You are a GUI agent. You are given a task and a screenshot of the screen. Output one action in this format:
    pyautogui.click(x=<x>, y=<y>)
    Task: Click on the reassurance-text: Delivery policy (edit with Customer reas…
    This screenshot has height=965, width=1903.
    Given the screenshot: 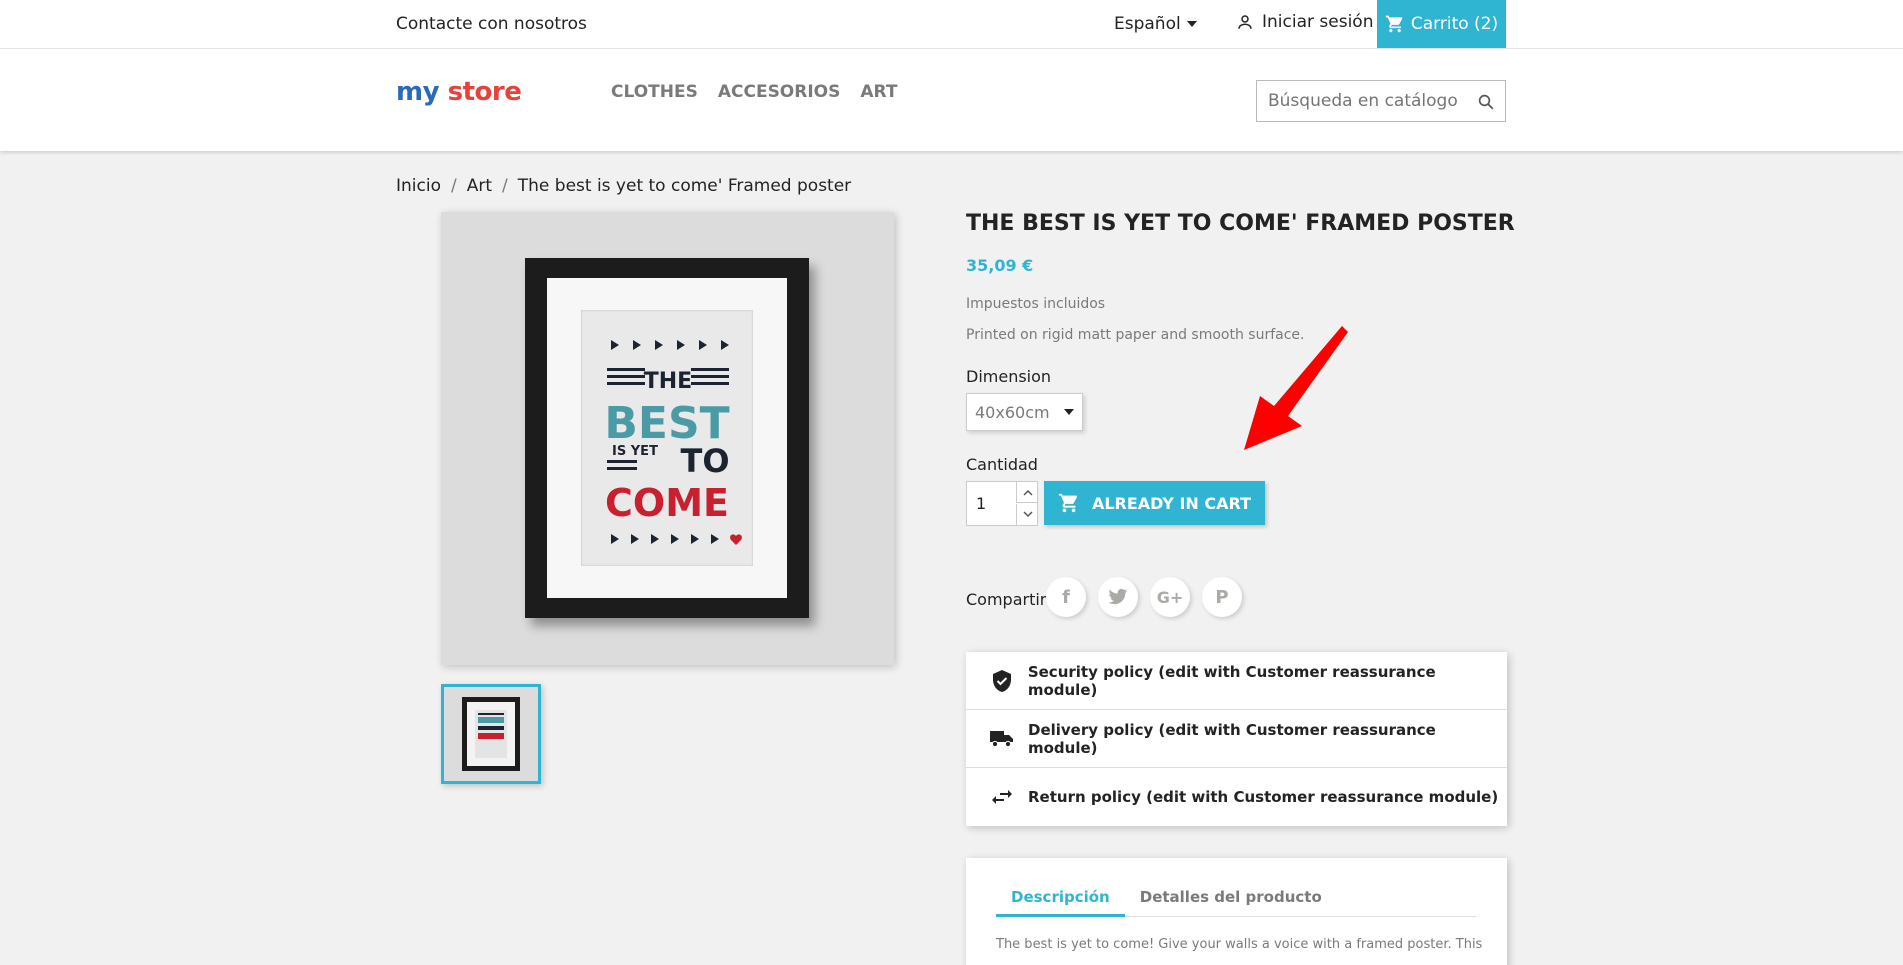 What is the action you would take?
    pyautogui.click(x=1232, y=738)
    